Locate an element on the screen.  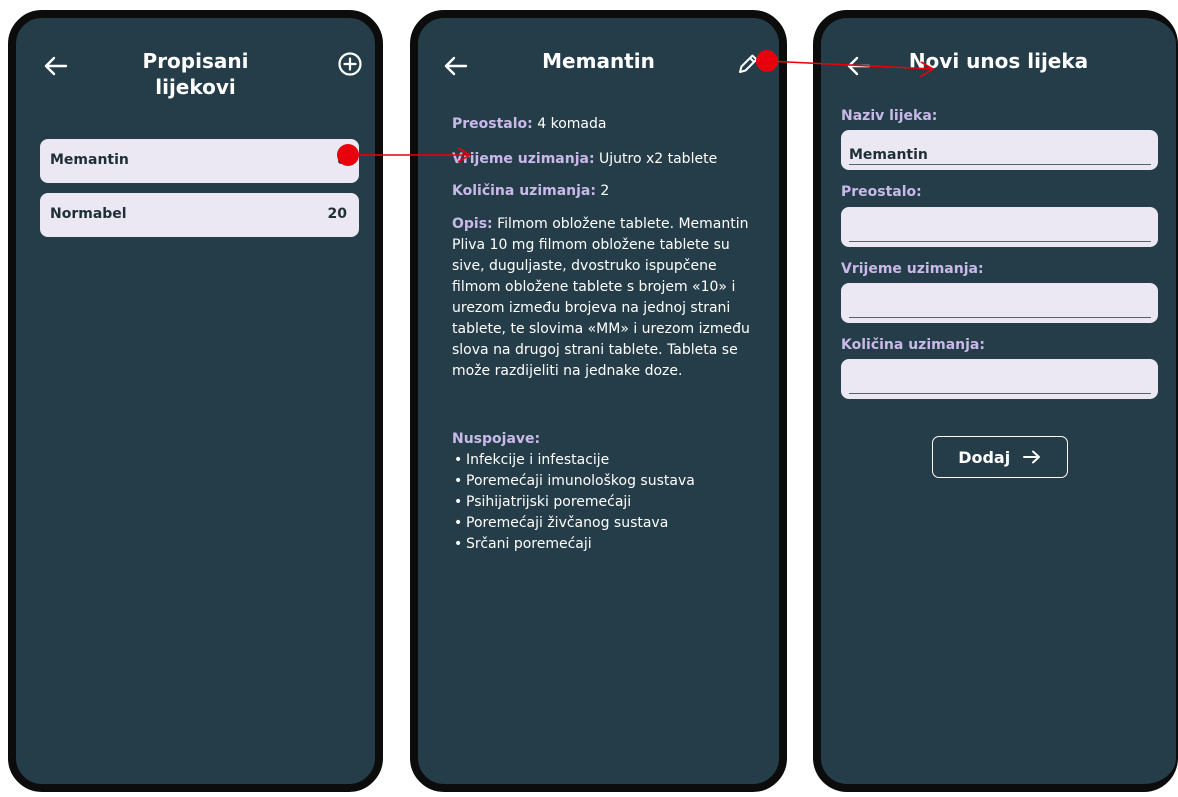
time-info: Vrijeme uzimanja: Ujutro x2 tablete is located at coordinates (603, 159).